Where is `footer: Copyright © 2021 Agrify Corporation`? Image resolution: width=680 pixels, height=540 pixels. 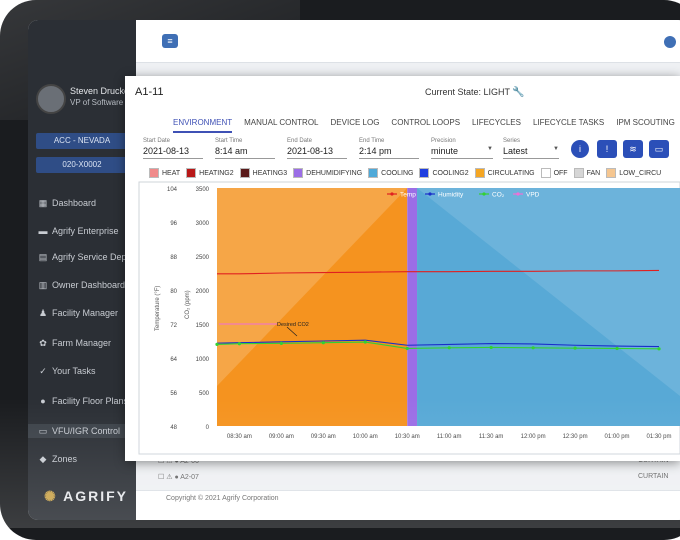
footer: Copyright © 2021 Agrify Corporation is located at coordinates (408, 505).